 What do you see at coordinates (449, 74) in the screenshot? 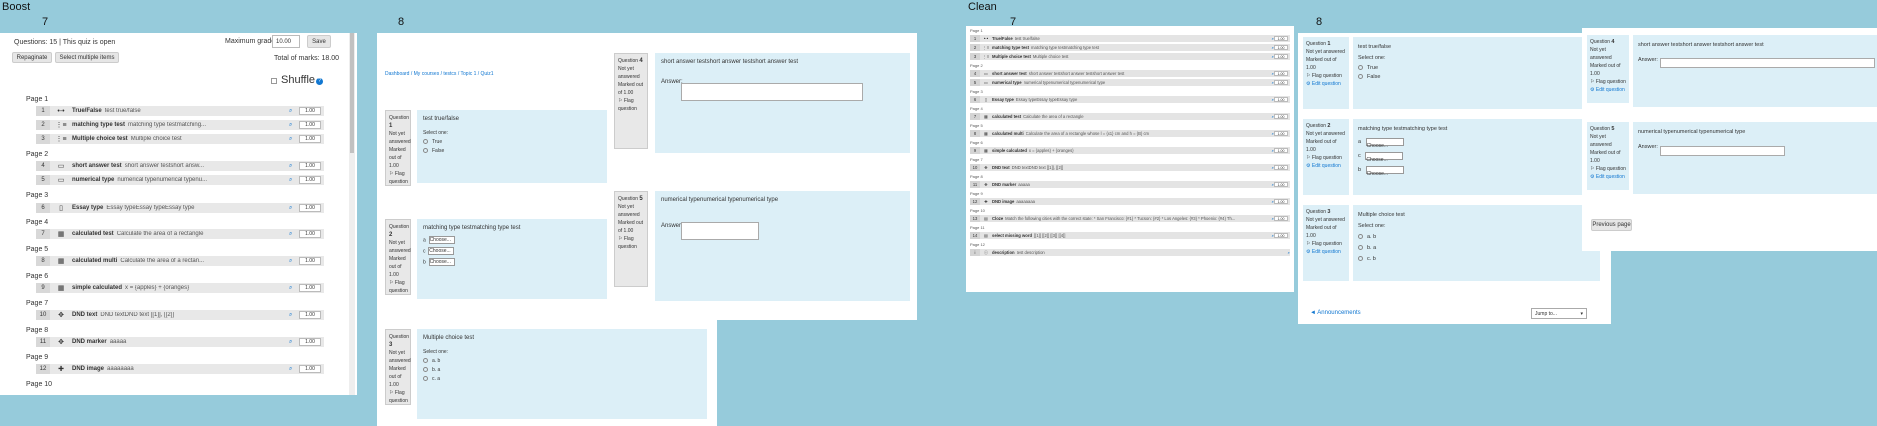
I see `breadcrumb-item: testcs` at bounding box center [449, 74].